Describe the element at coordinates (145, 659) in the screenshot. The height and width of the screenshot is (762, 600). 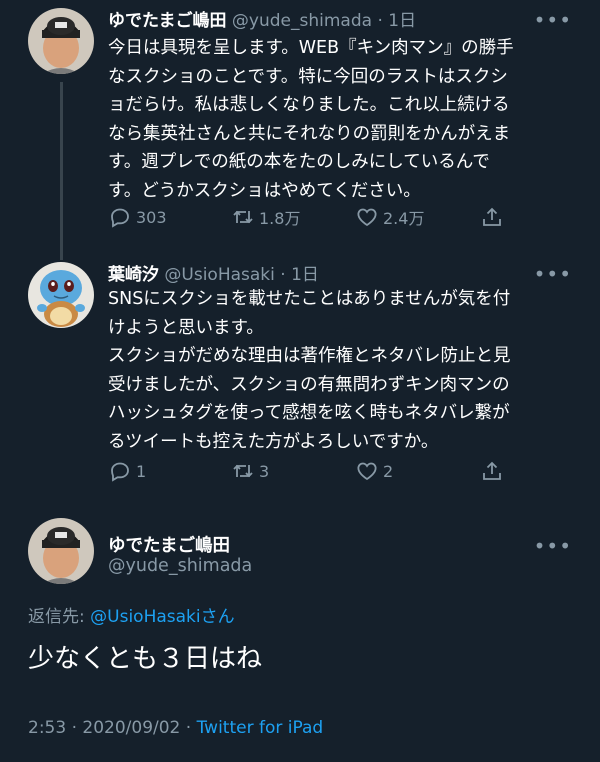
I see `focus-tweet-text: 少なくとも３日はね` at that location.